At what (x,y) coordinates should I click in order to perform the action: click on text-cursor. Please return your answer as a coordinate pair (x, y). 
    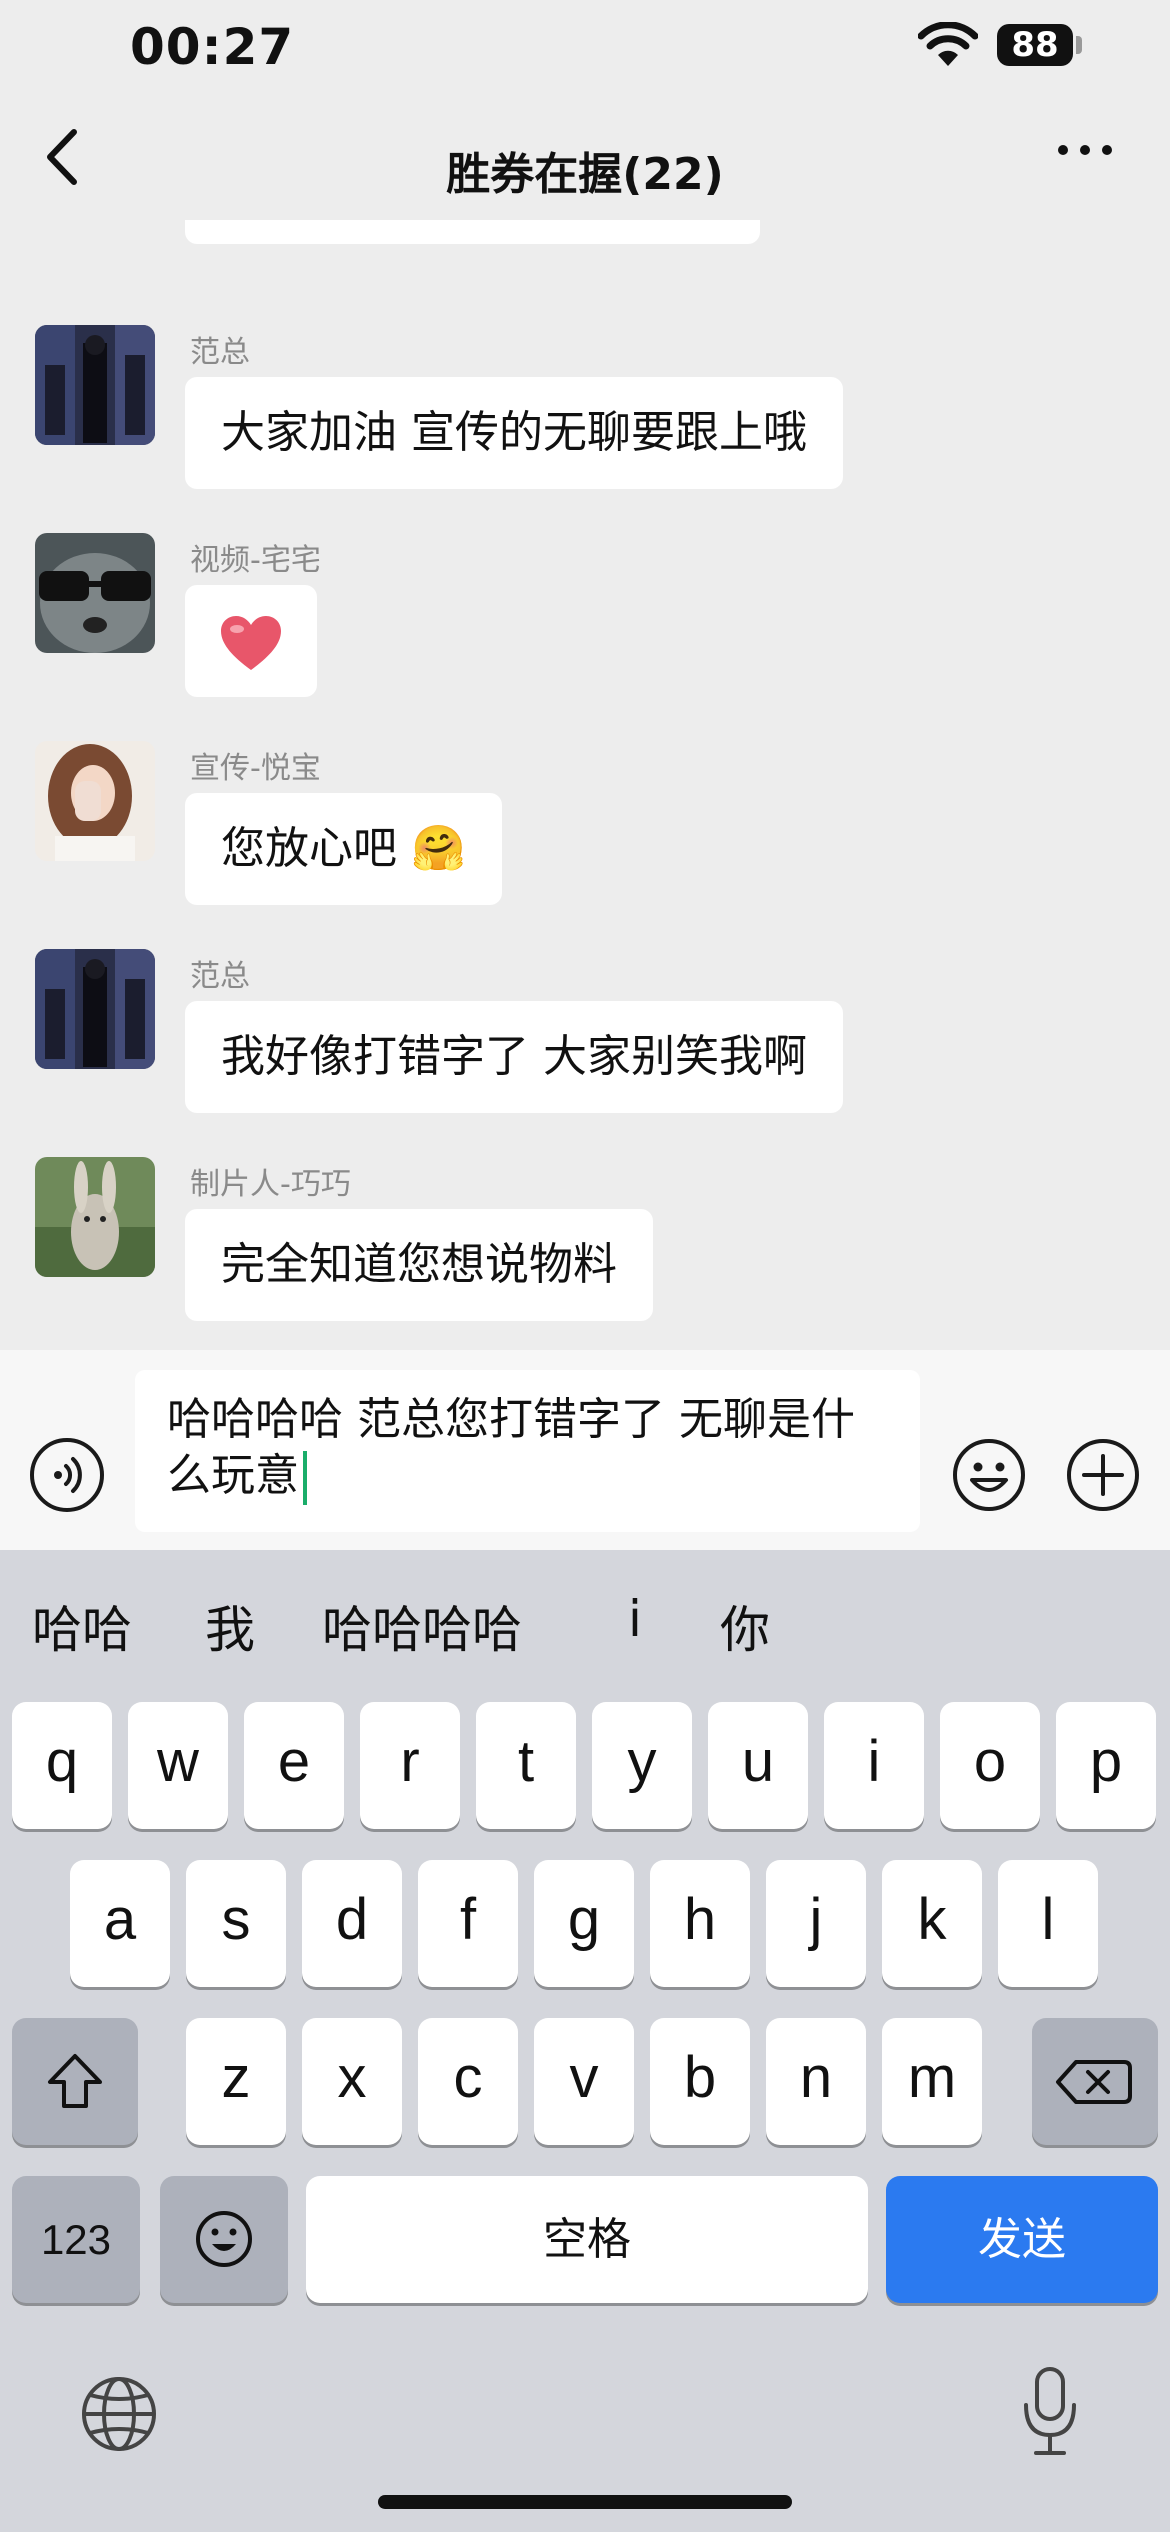
    Looking at the image, I should click on (305, 1478).